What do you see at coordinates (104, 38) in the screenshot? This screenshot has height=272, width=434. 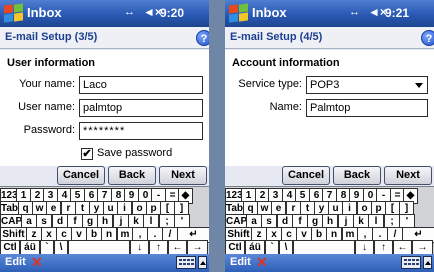 I see `wizard-header: E-mail Setup (3/5) ?` at bounding box center [104, 38].